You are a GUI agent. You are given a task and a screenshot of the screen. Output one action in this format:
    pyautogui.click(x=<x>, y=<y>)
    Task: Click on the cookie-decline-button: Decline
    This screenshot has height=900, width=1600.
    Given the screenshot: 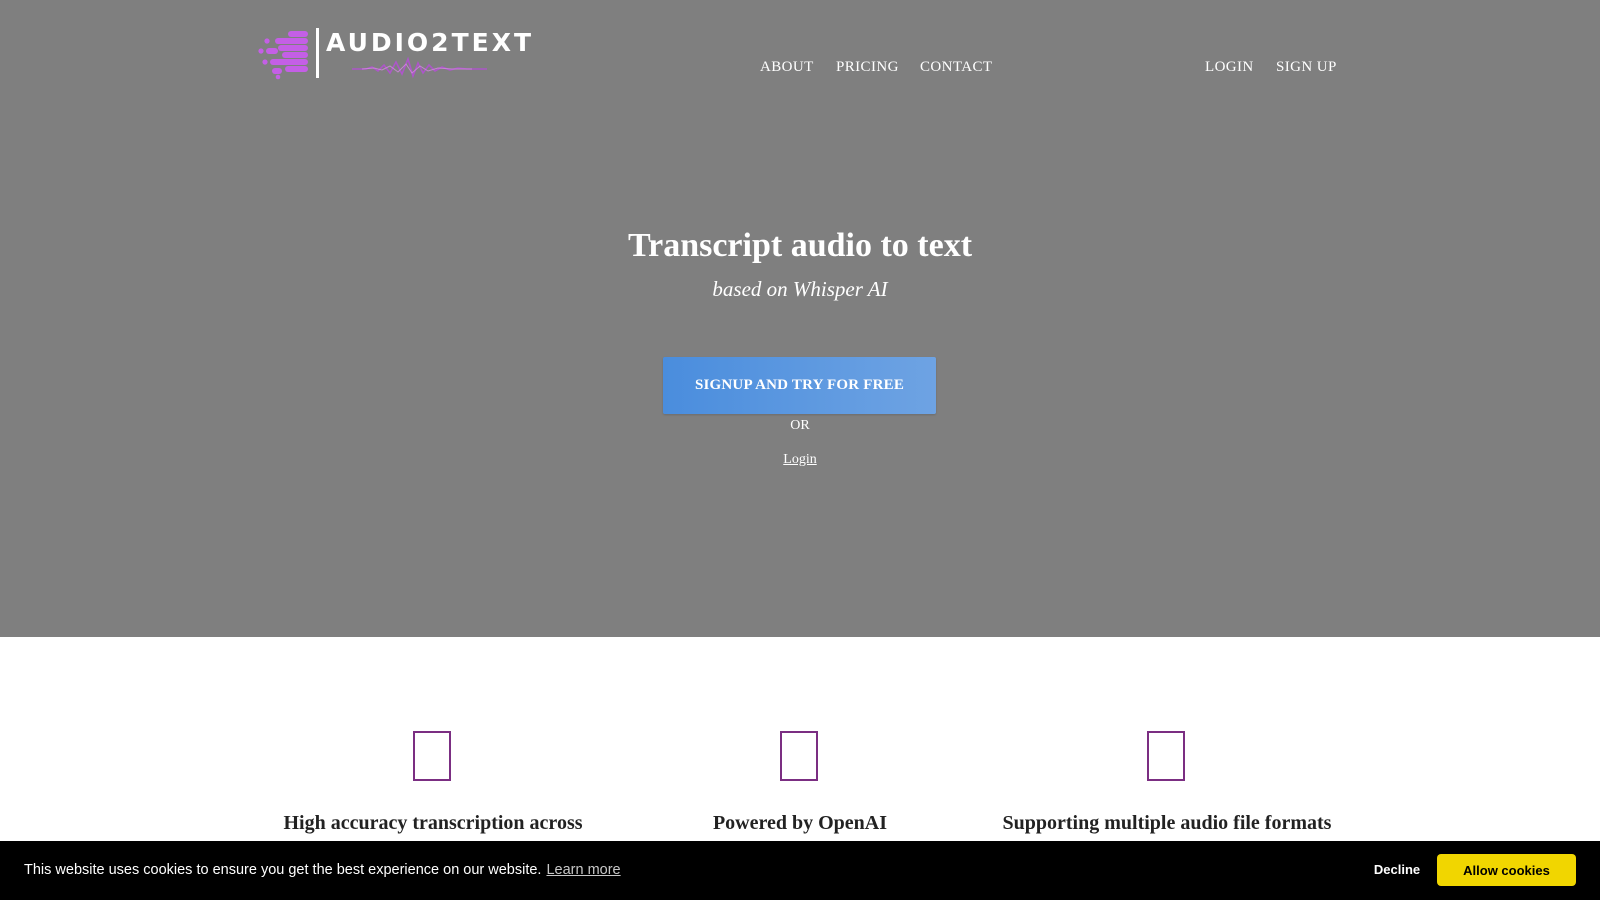 What is the action you would take?
    pyautogui.click(x=1397, y=869)
    